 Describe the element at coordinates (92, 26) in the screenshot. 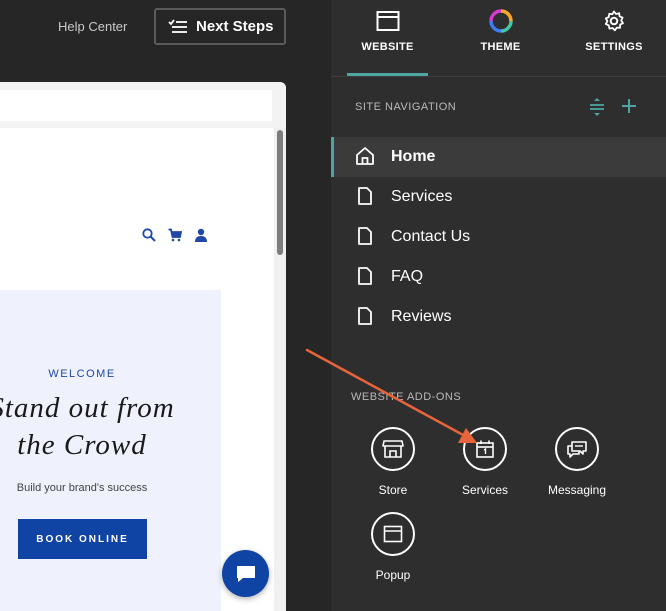

I see `help-center-link: Help Center` at that location.